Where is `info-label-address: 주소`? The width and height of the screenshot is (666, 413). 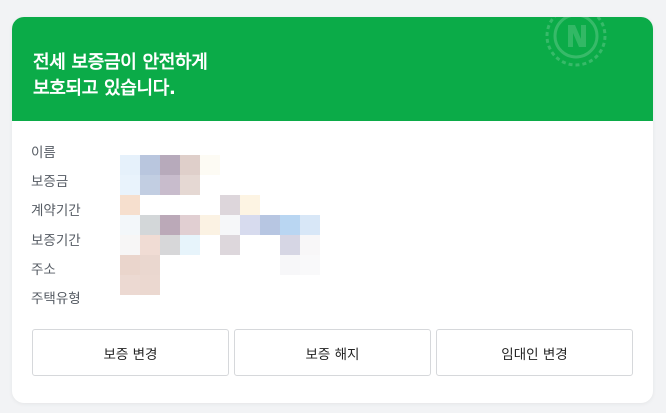 info-label-address: 주소 is located at coordinates (43, 270).